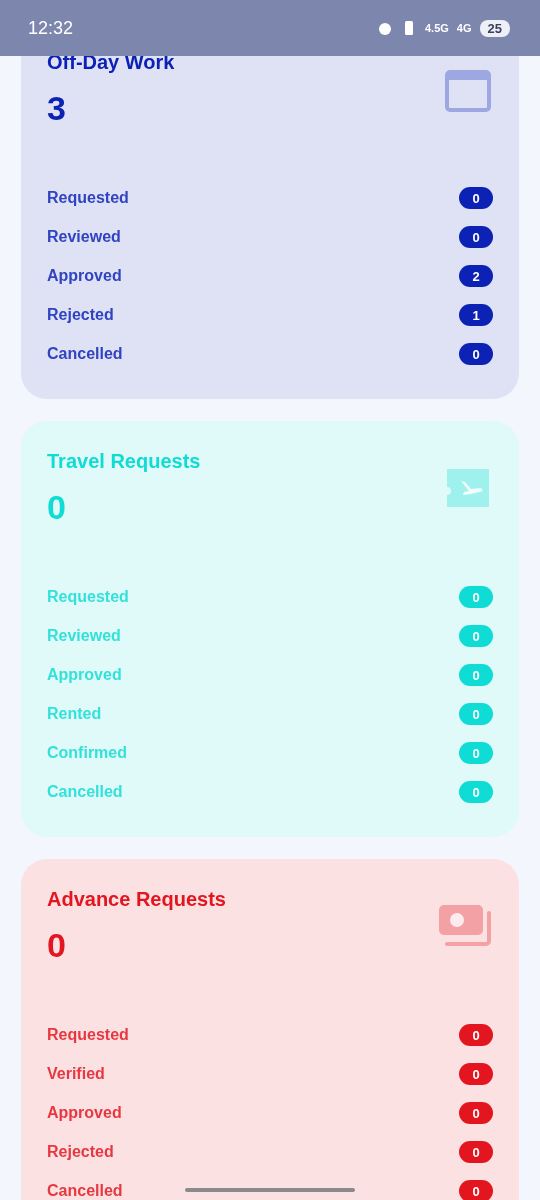 Image resolution: width=540 pixels, height=1200 pixels. I want to click on network-label: 4G, so click(464, 28).